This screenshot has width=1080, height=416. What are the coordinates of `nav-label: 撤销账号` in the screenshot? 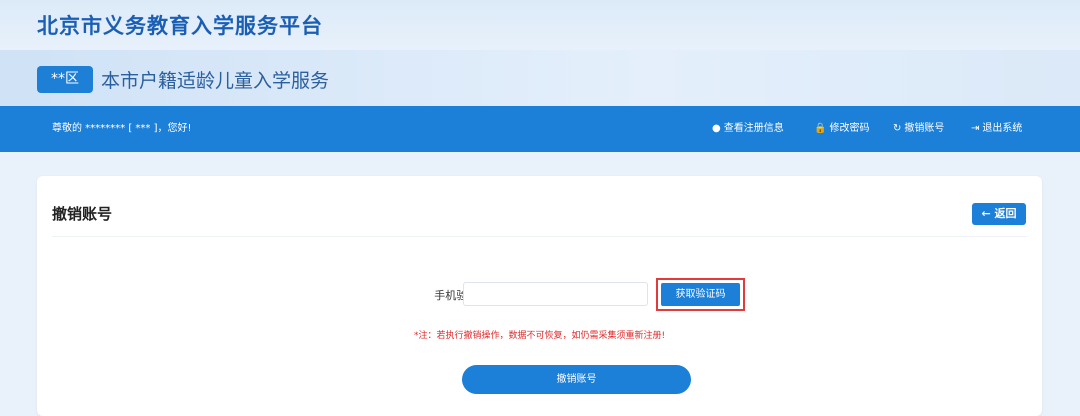 It's located at (924, 128).